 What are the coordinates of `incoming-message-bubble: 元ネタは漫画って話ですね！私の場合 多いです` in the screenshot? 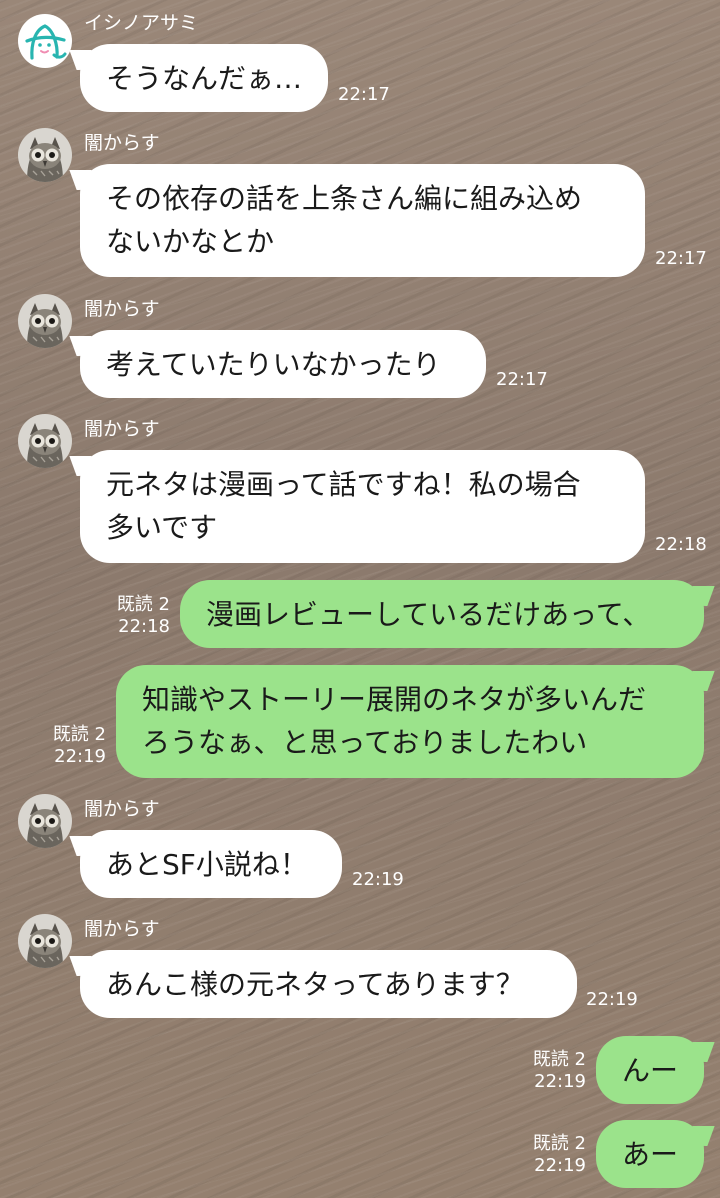 It's located at (362, 506).